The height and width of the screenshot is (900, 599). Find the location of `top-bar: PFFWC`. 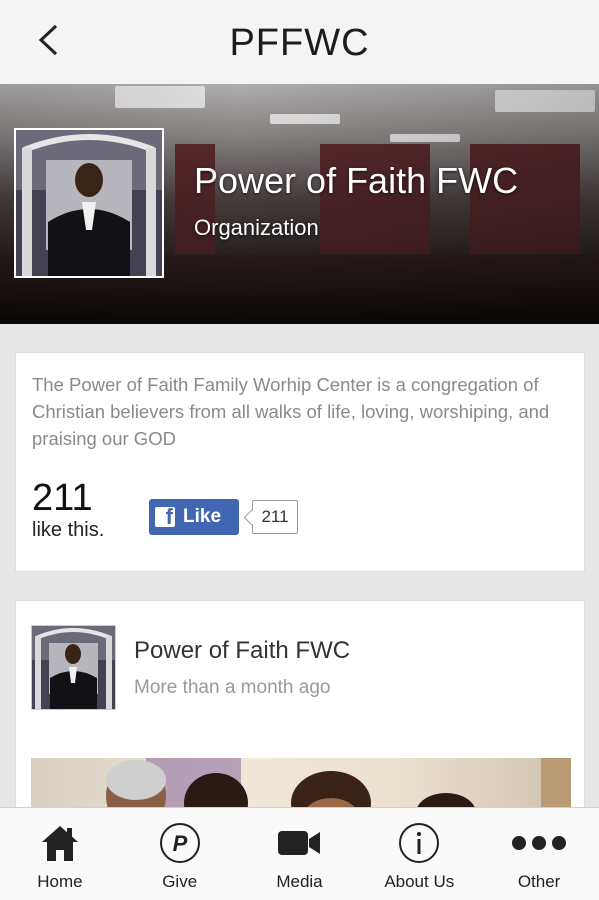

top-bar: PFFWC is located at coordinates (299, 42).